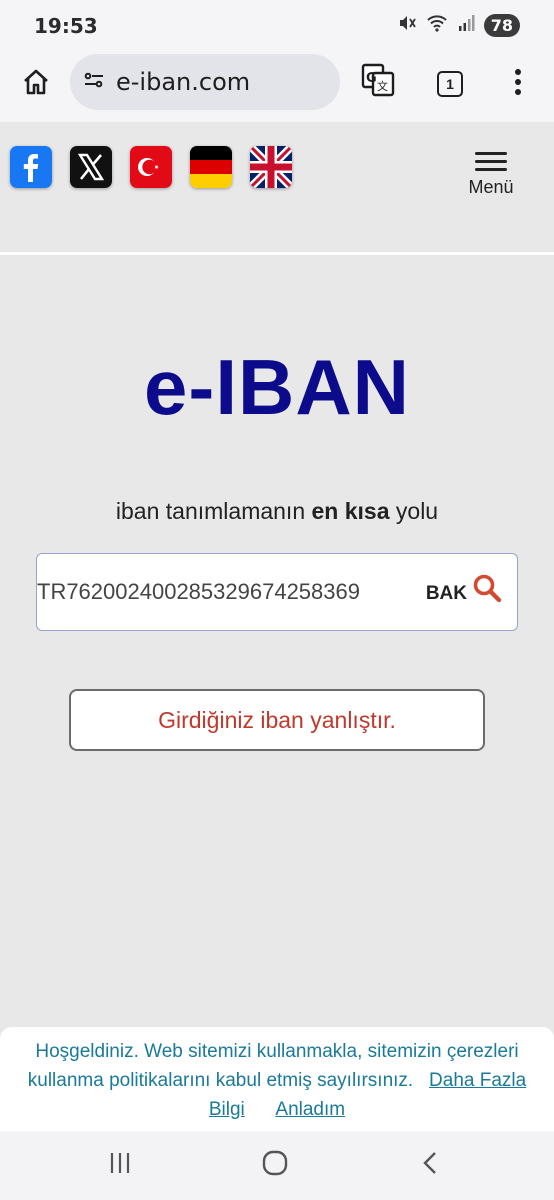 The image size is (554, 1200). What do you see at coordinates (277, 253) in the screenshot?
I see `header-divider` at bounding box center [277, 253].